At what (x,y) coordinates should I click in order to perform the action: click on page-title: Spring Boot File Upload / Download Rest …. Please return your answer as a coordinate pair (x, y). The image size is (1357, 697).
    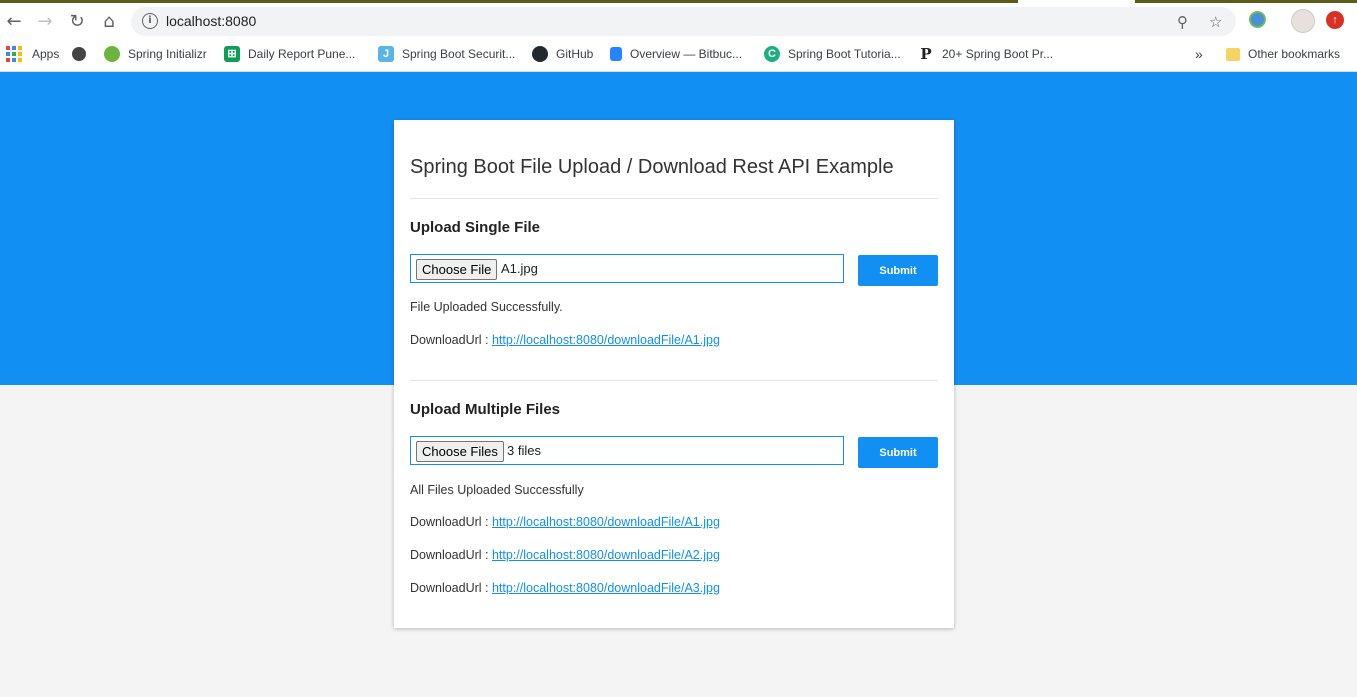
    Looking at the image, I should click on (652, 167).